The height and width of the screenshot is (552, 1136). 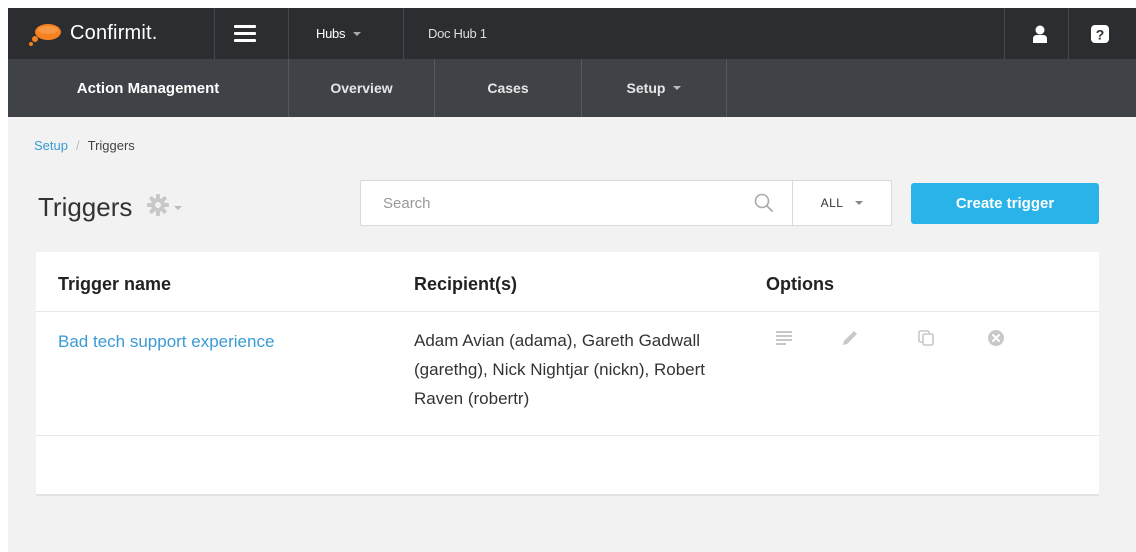 What do you see at coordinates (567, 311) in the screenshot?
I see `header-divider` at bounding box center [567, 311].